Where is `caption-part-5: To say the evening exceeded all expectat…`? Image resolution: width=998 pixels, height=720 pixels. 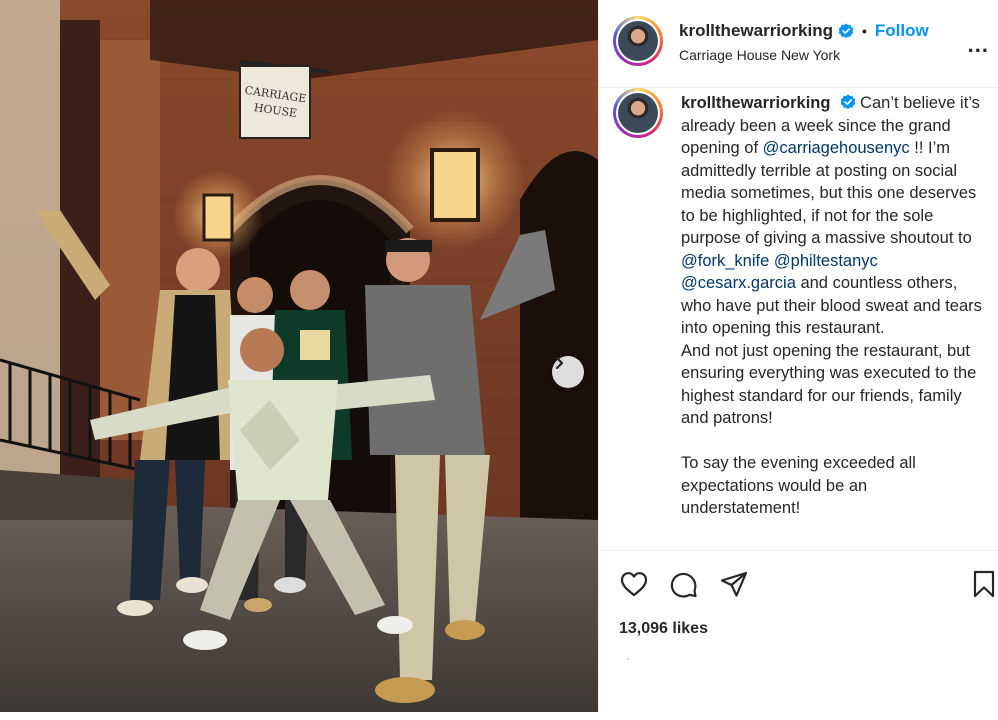
caption-part-5: To say the evening exceeded all expectat… is located at coordinates (798, 485).